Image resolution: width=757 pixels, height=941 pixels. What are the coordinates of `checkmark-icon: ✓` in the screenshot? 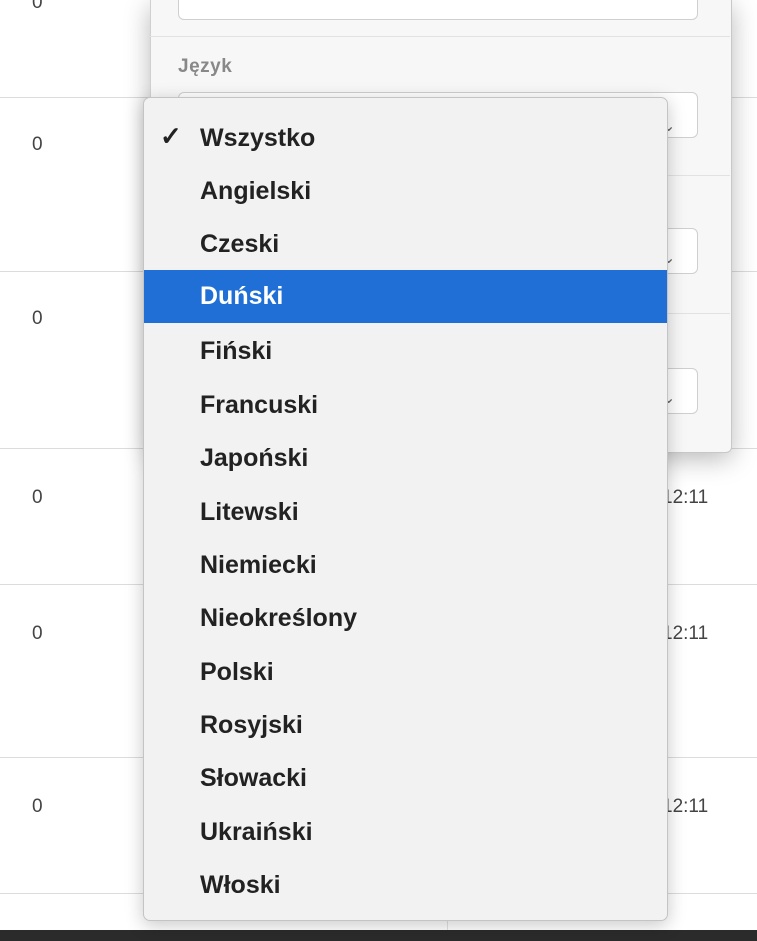 It's located at (171, 136).